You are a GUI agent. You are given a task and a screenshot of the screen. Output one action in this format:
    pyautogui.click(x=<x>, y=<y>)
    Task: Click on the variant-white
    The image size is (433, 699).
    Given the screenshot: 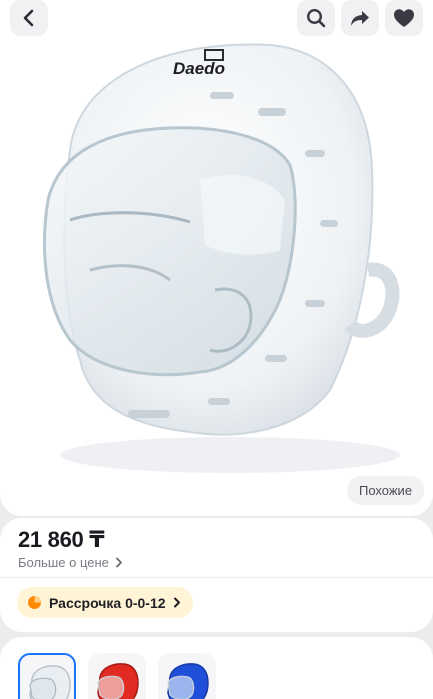 What is the action you would take?
    pyautogui.click(x=47, y=676)
    